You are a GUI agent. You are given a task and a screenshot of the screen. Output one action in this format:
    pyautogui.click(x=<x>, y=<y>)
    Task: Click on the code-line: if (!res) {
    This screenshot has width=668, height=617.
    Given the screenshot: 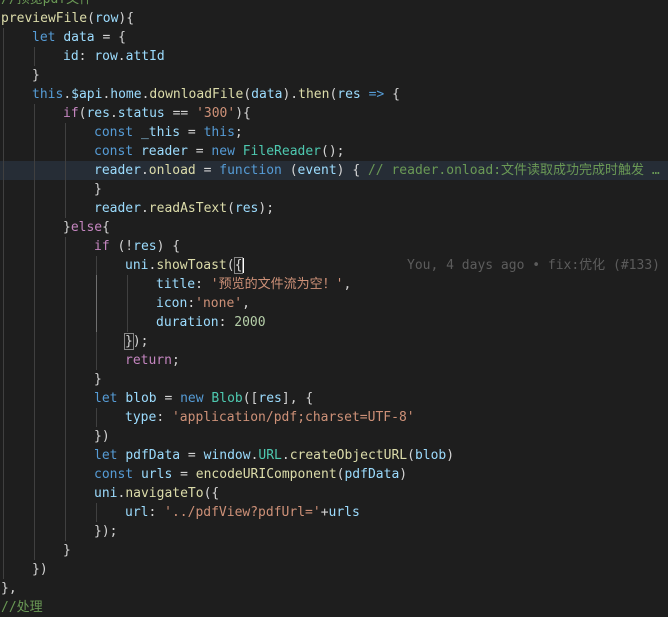 What is the action you would take?
    pyautogui.click(x=334, y=246)
    